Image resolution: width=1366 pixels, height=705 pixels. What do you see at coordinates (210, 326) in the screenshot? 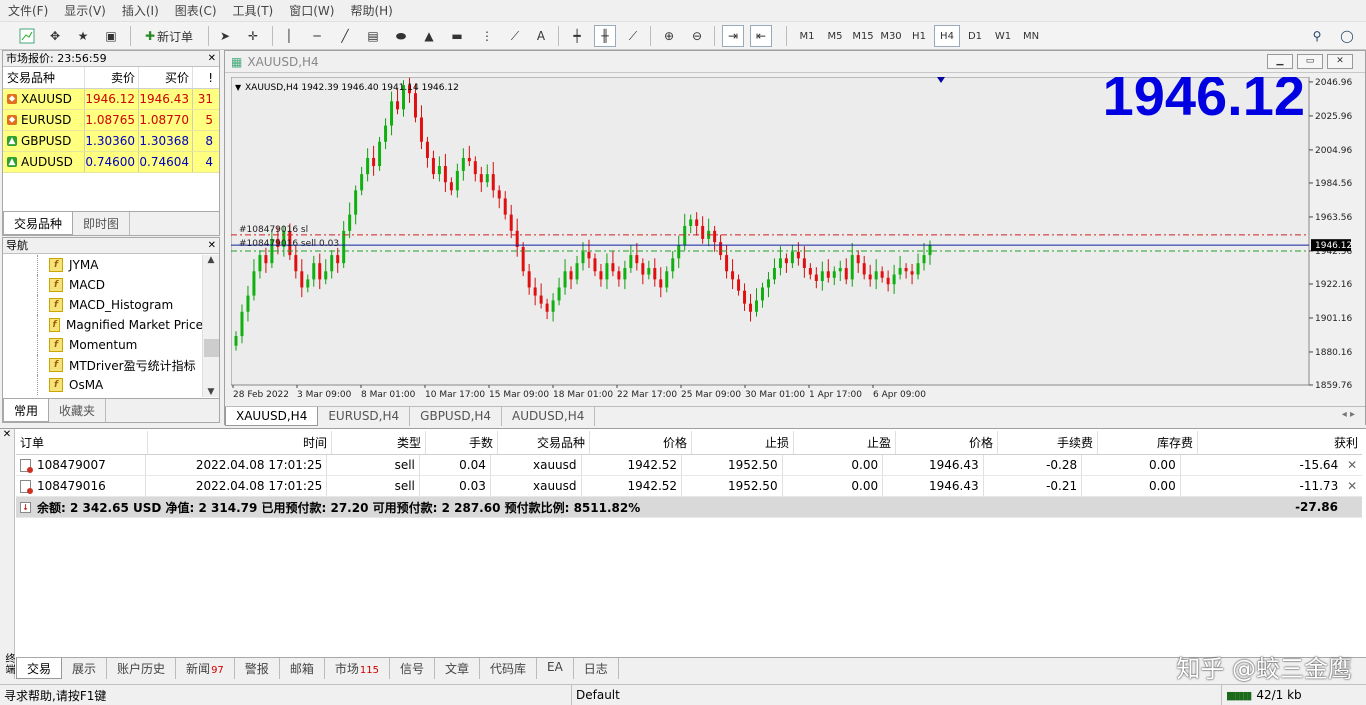
I see `navigator-scrollbar: ▲ ▼` at bounding box center [210, 326].